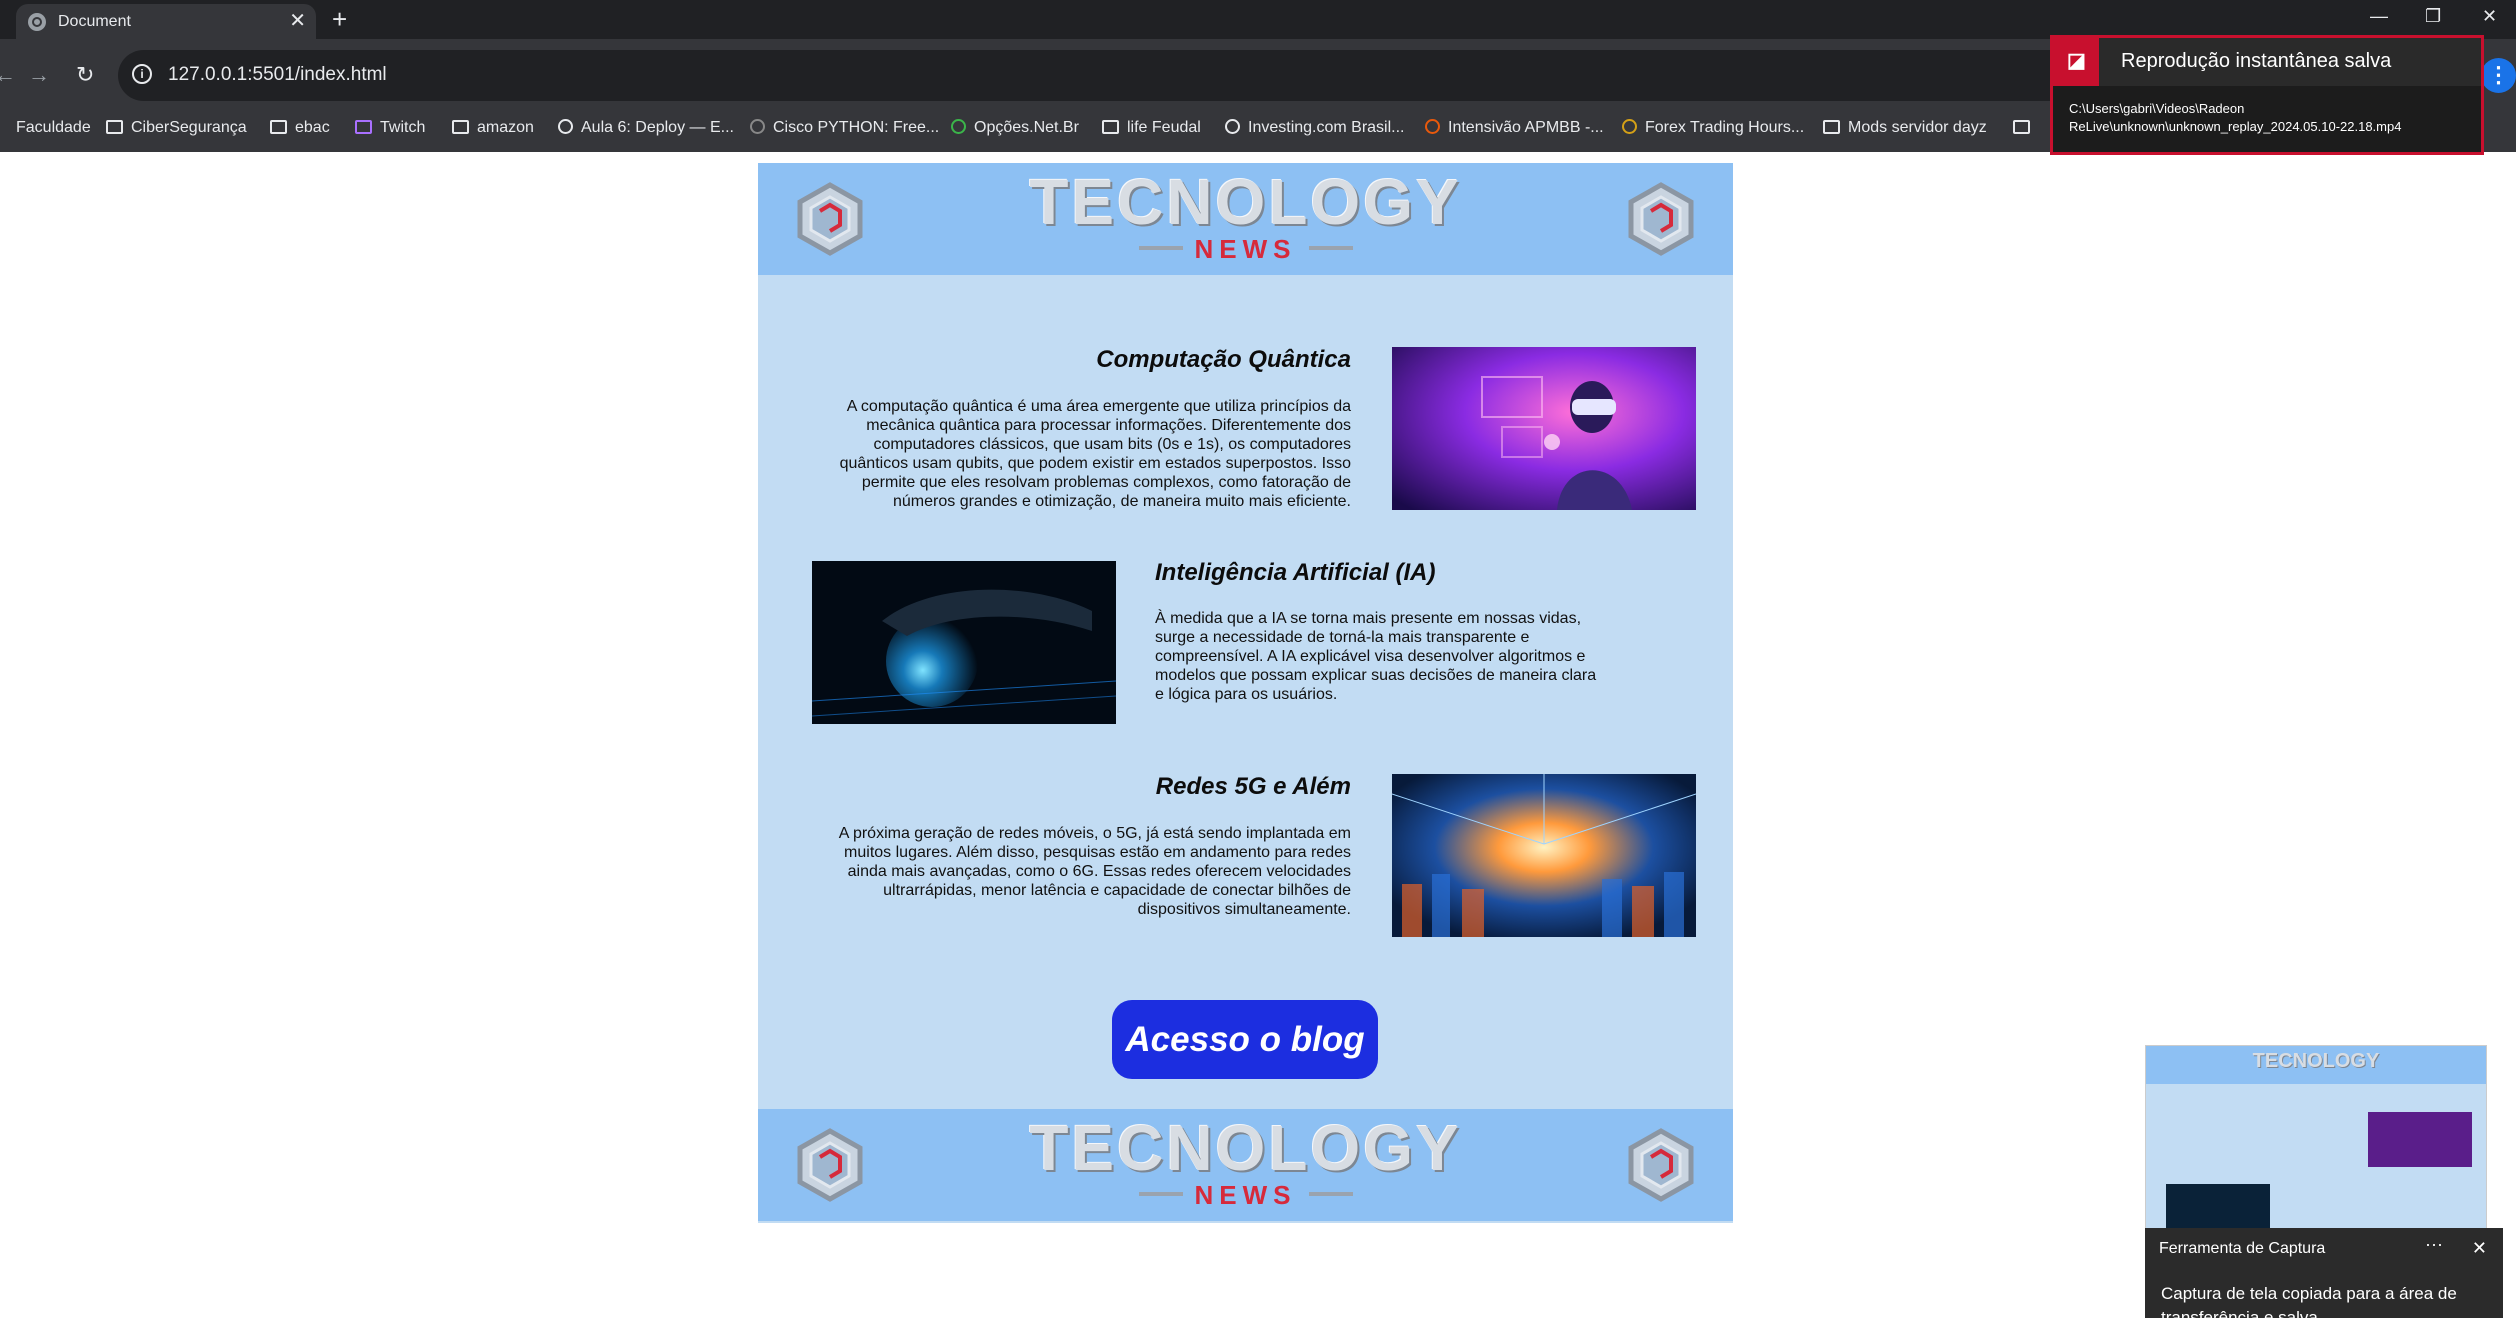 This screenshot has width=2516, height=1330. I want to click on fire-icon, so click(1432, 126).